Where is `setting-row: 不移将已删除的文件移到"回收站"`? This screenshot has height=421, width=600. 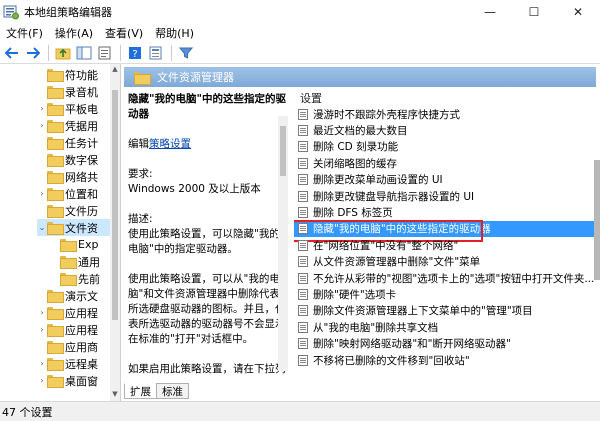 setting-row: 不移将已删除的文件移到"回收站" is located at coordinates (444, 360).